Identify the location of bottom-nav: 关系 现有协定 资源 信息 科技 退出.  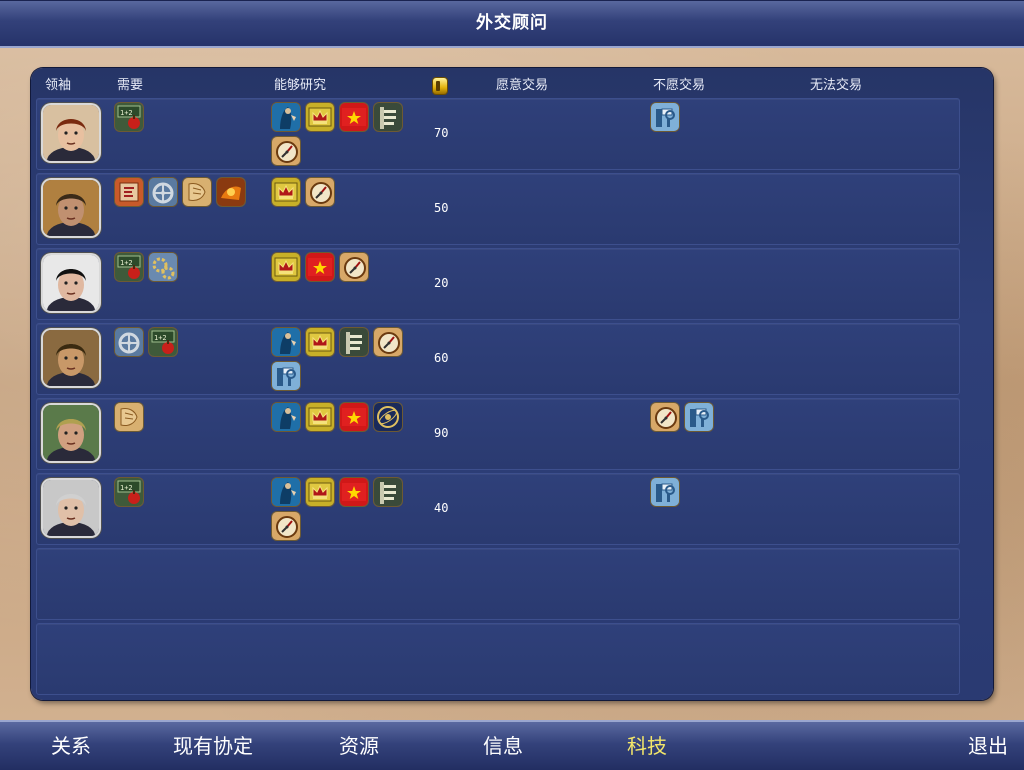
(512, 745).